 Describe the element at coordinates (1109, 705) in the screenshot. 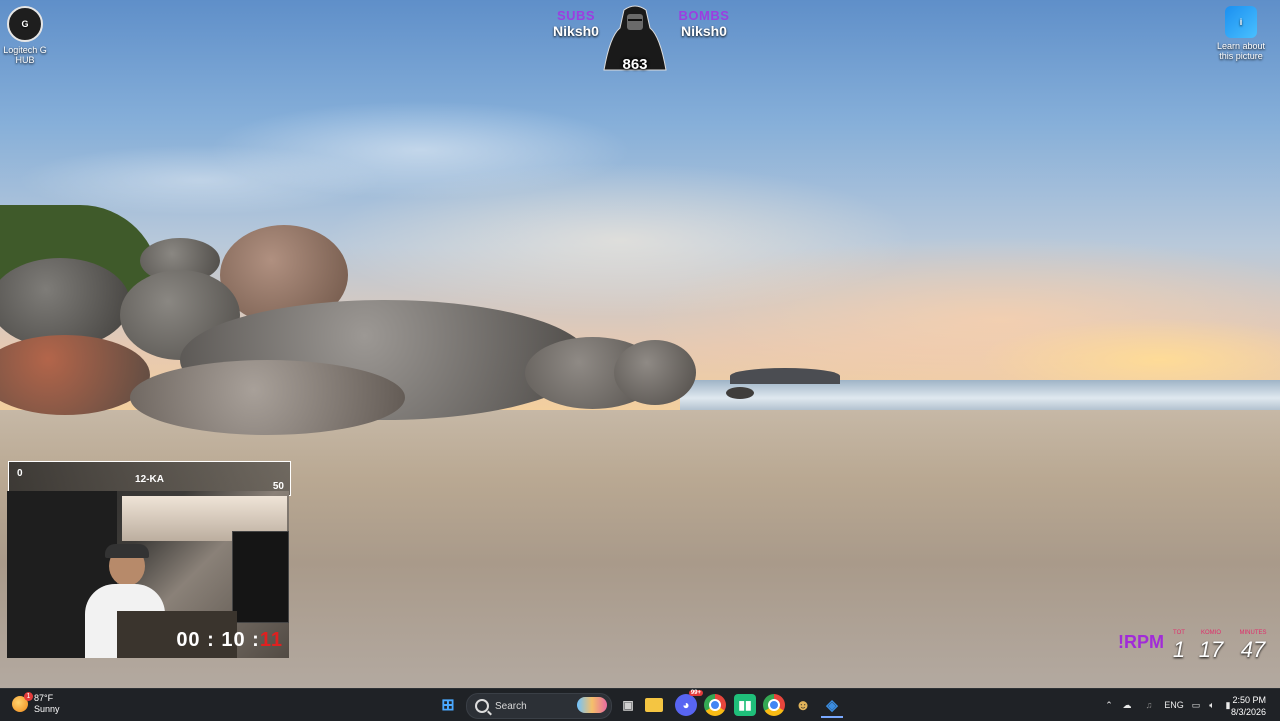

I see `chevron-up-icon: ⌃` at that location.